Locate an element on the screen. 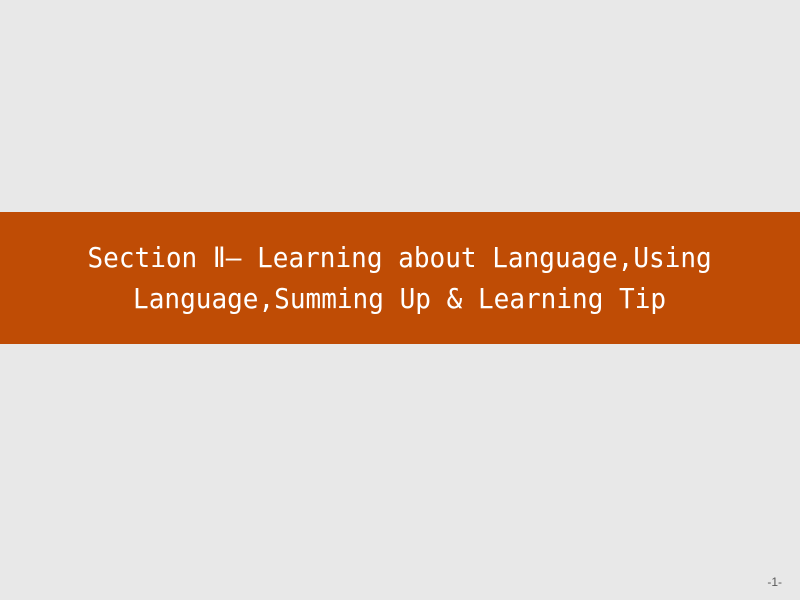  slide-title-line-2: Language,Summing Up & Learning Tip is located at coordinates (400, 298).